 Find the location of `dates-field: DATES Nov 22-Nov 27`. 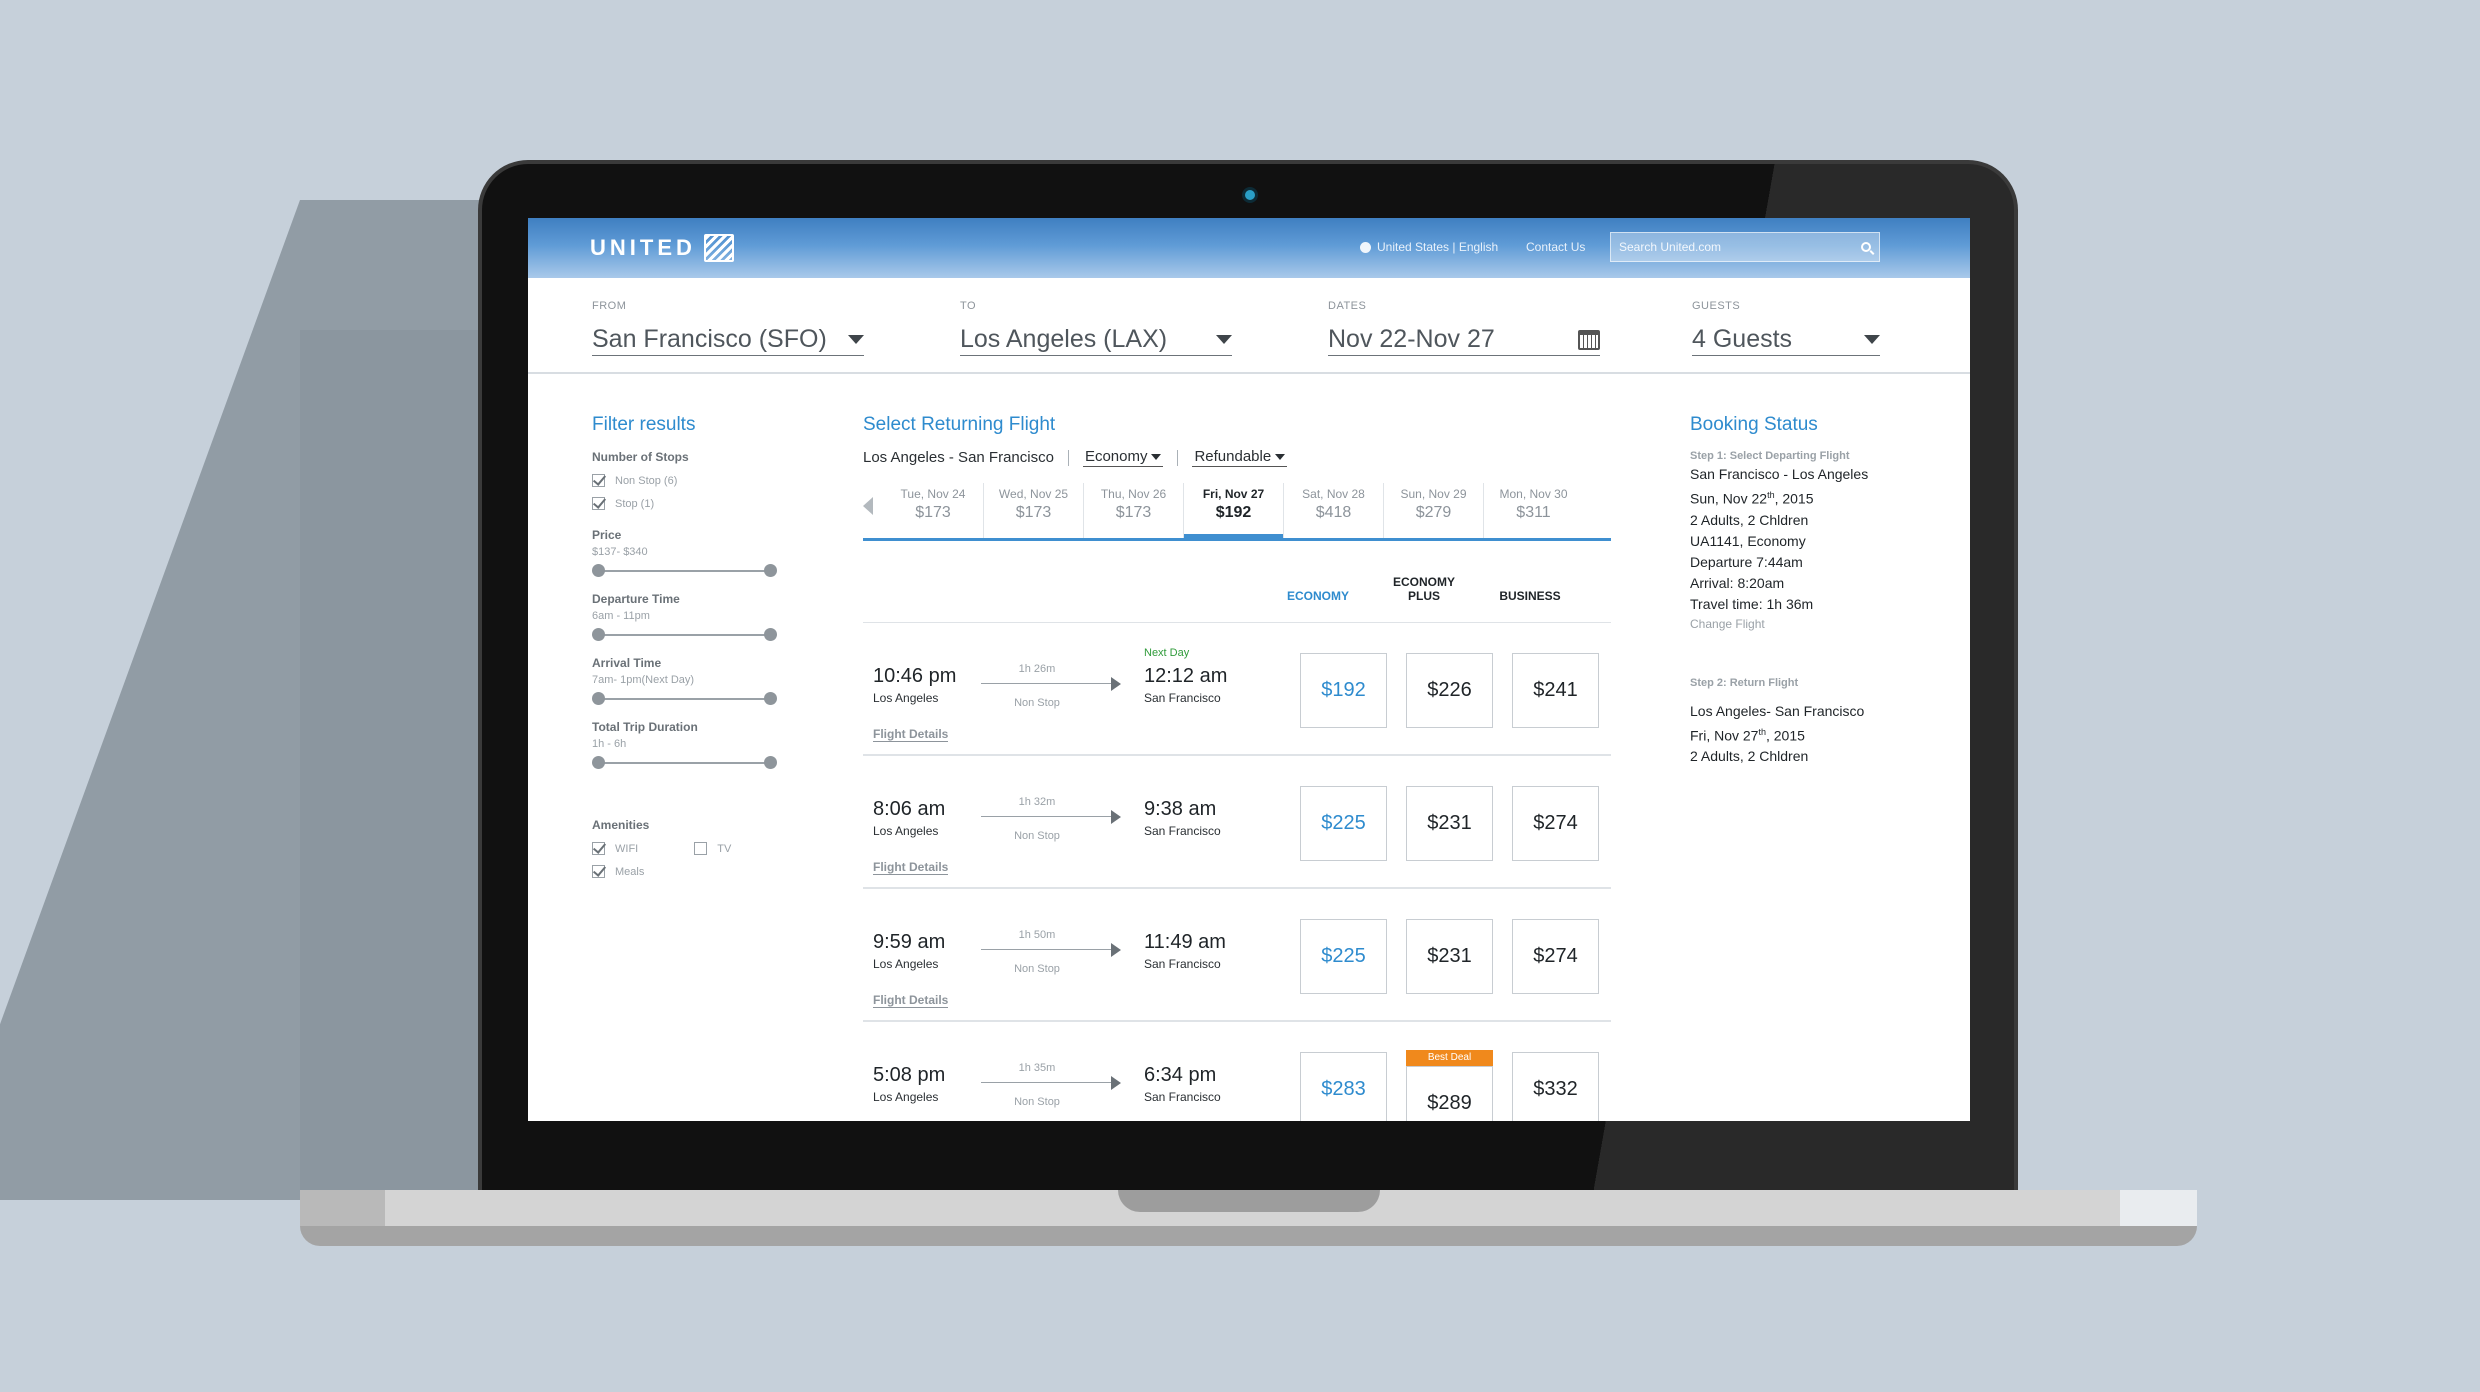

dates-field: DATES Nov 22-Nov 27 is located at coordinates (1464, 328).